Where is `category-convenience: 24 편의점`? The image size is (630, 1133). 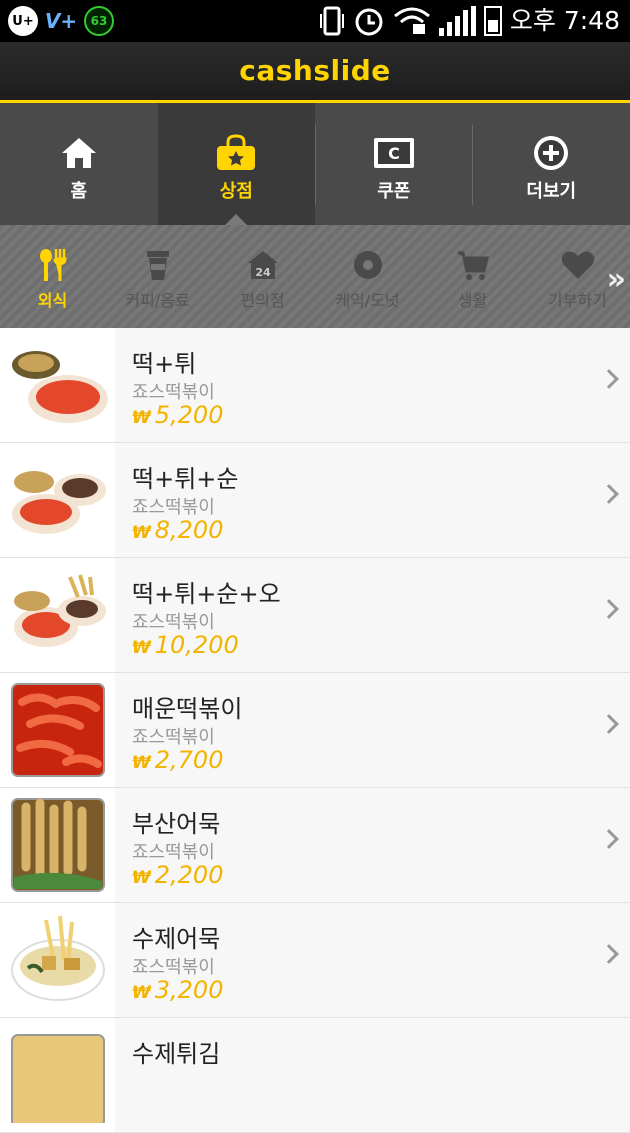
category-convenience: 24 편의점 is located at coordinates (262, 276).